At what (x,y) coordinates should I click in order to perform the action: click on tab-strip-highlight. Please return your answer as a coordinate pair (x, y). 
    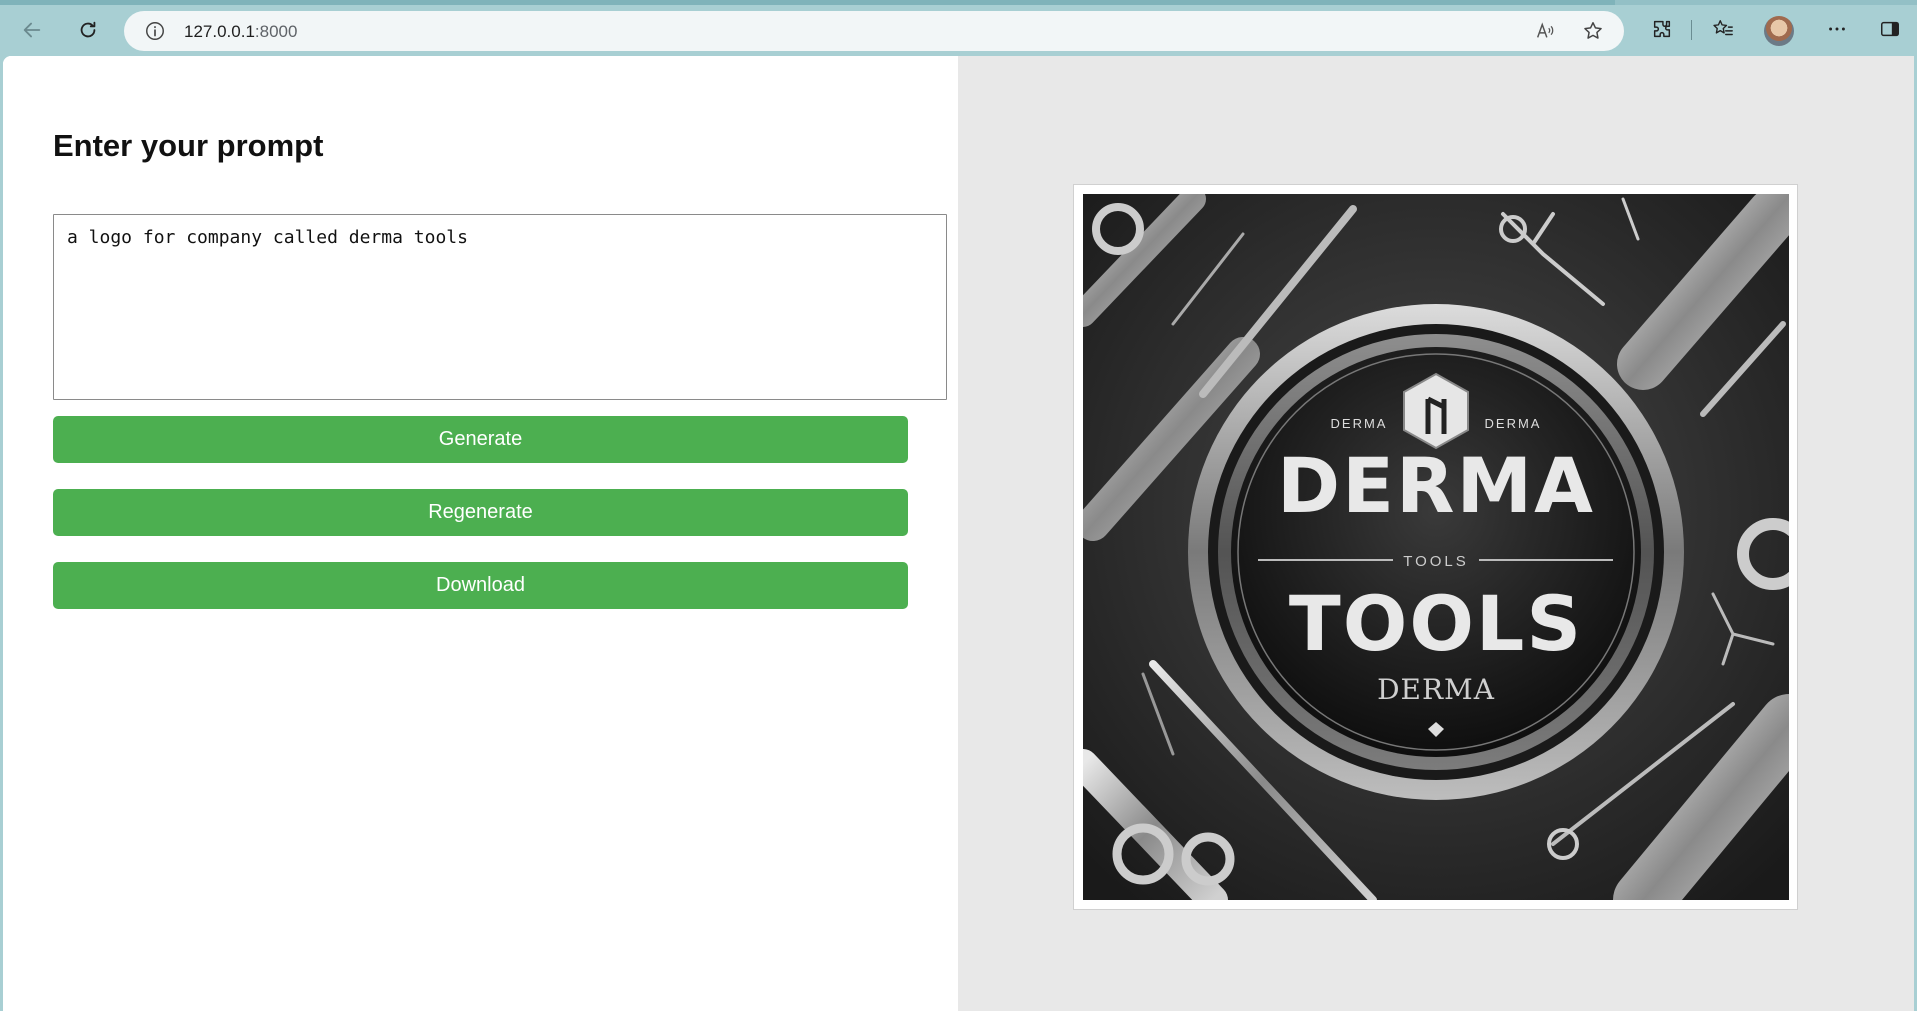
    Looking at the image, I should click on (807, 2).